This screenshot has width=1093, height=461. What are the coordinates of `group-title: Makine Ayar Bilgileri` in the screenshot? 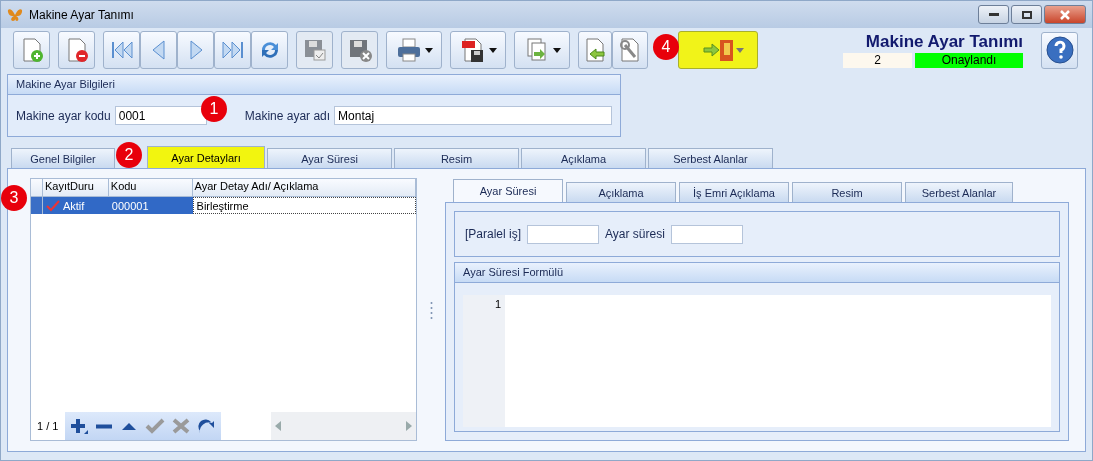 It's located at (314, 85).